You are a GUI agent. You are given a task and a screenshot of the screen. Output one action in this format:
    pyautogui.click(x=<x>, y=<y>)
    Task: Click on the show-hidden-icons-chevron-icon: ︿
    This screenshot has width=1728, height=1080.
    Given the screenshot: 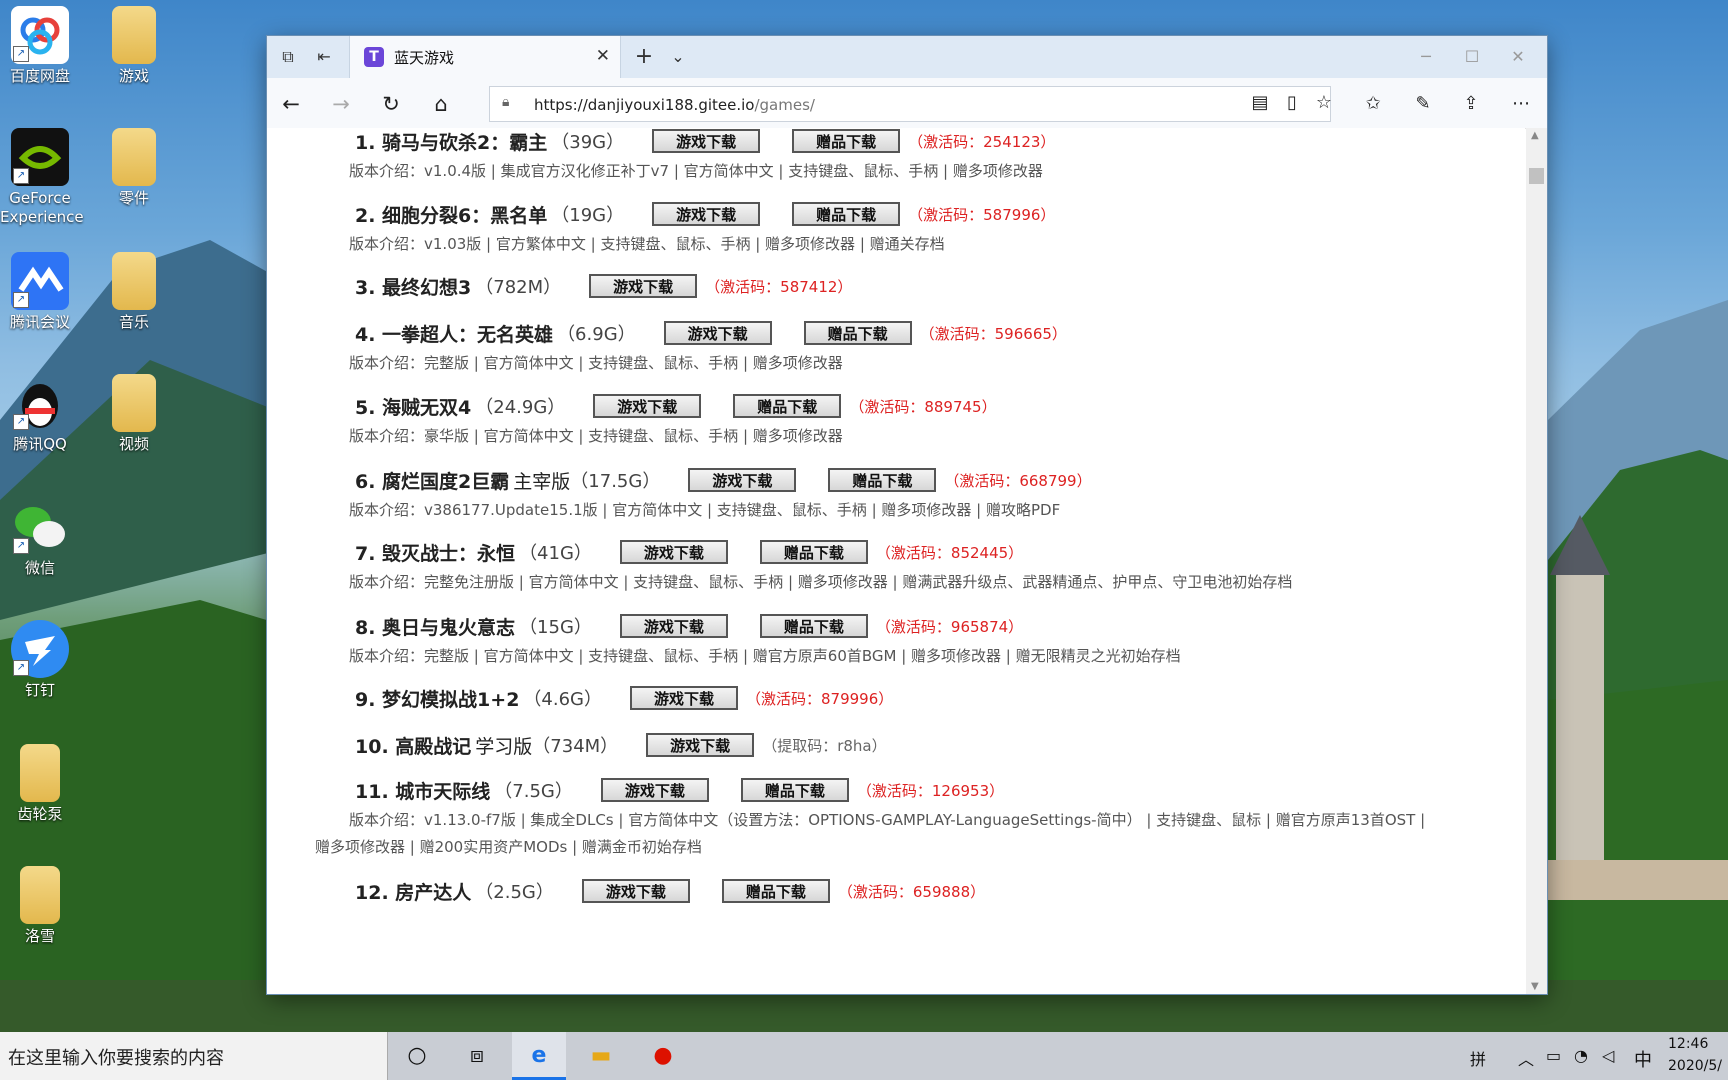 What is the action you would take?
    pyautogui.click(x=1526, y=1058)
    